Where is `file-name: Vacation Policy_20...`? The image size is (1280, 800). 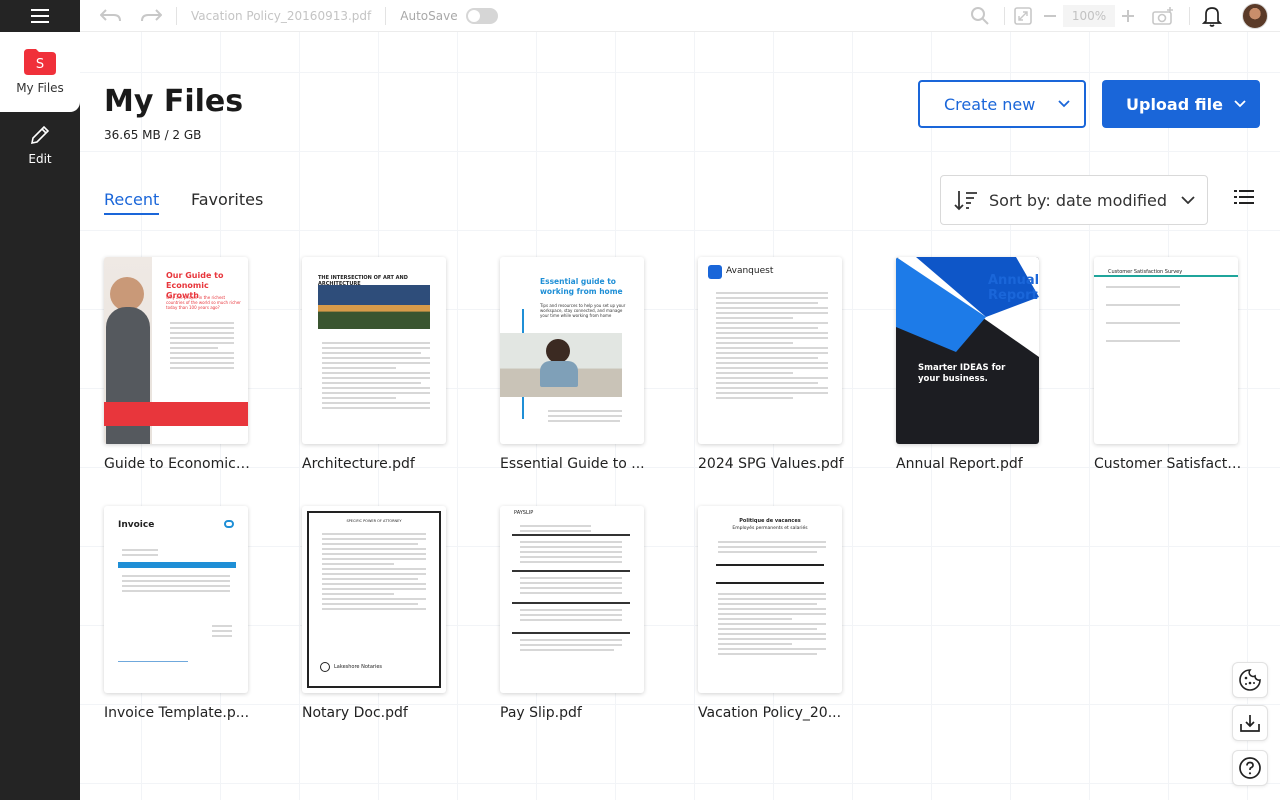
file-name: Vacation Policy_20... is located at coordinates (770, 713).